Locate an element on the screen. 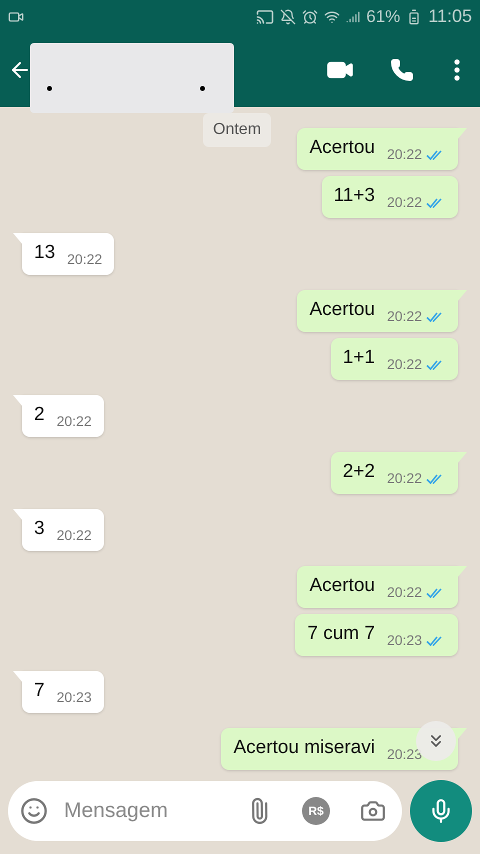 This screenshot has width=480, height=854. message-text: 11+3 is located at coordinates (354, 196).